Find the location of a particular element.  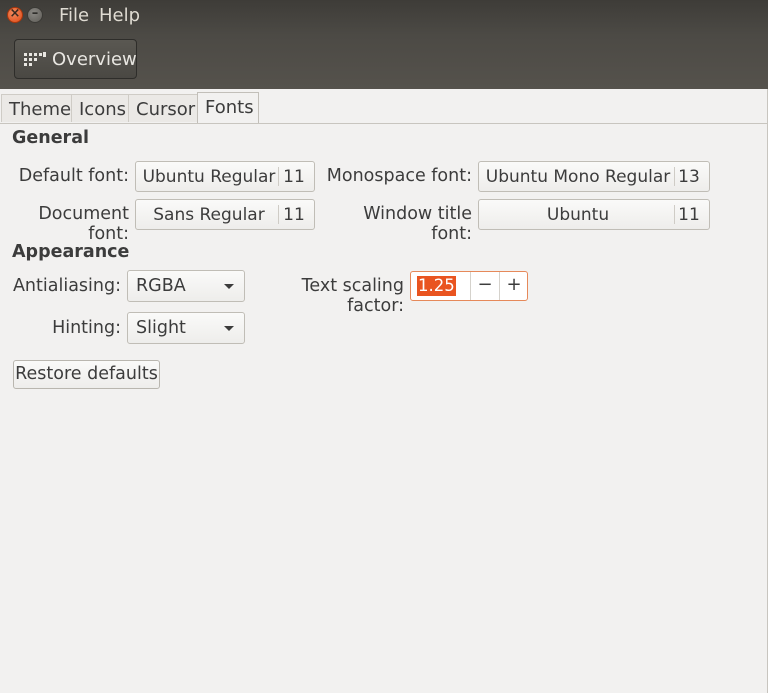

minimize-icon: – is located at coordinates (35, 13).